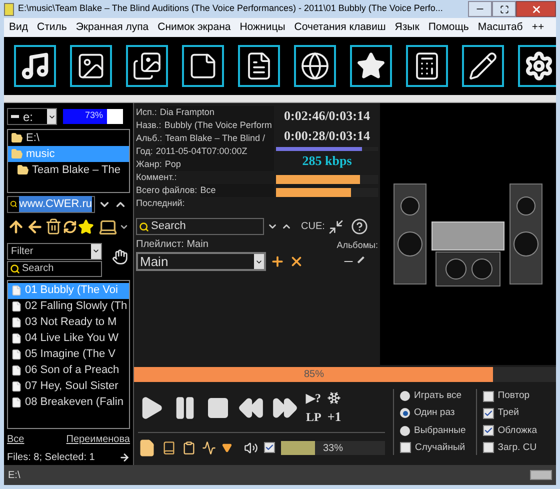 Image resolution: width=560 pixels, height=489 pixels. Describe the element at coordinates (314, 375) in the screenshot. I see `progress-reading: 85%` at that location.